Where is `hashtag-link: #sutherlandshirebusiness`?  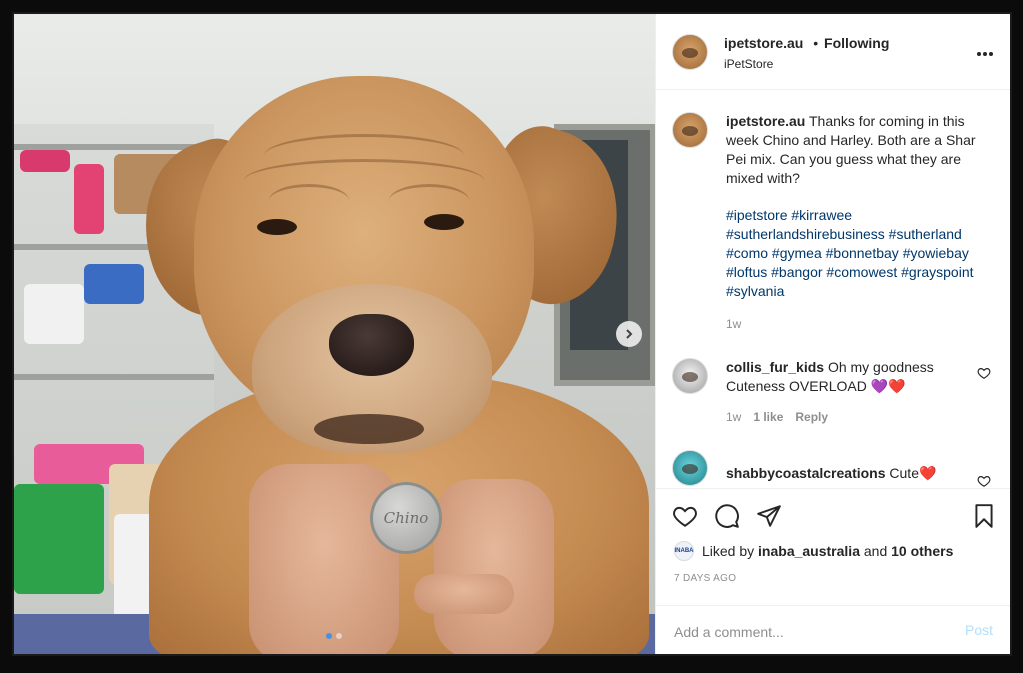 hashtag-link: #sutherlandshirebusiness is located at coordinates (805, 234).